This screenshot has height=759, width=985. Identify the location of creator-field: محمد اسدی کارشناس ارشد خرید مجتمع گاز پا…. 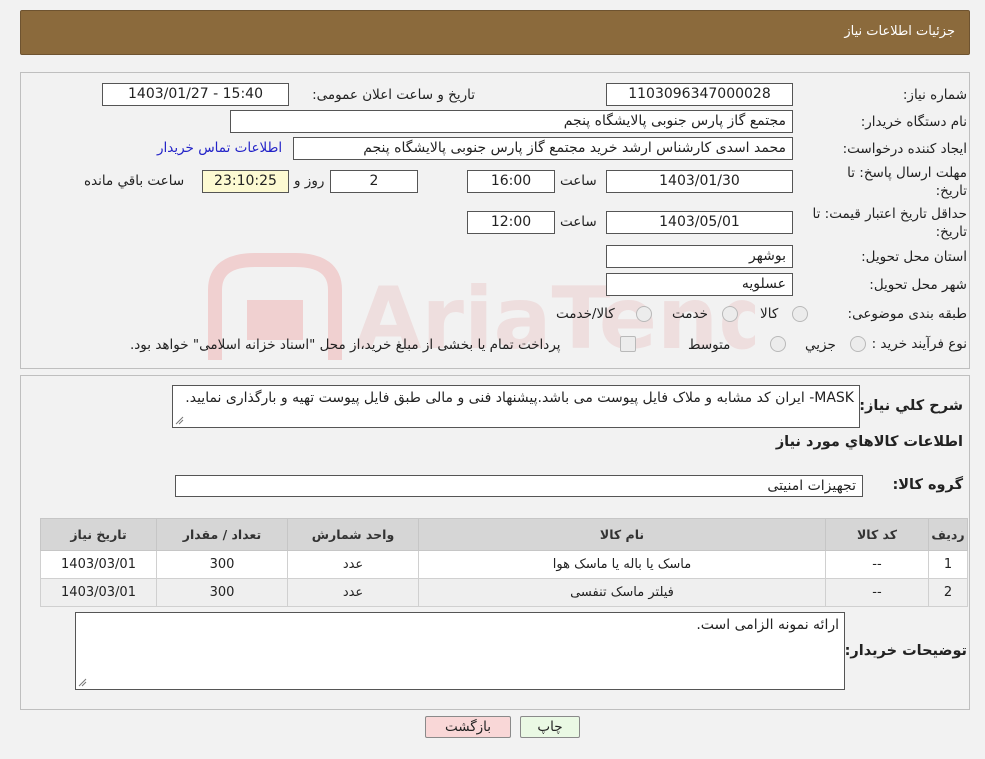
(543, 148).